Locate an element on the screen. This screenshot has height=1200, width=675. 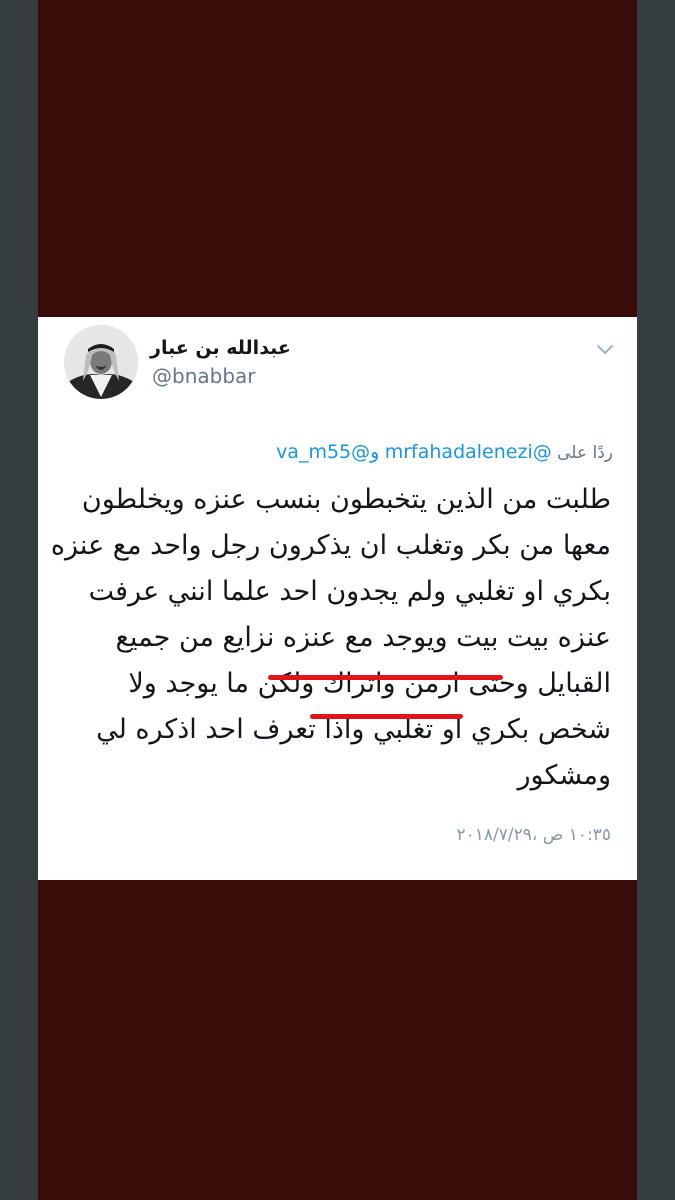
mention-link-2: @va_m55 is located at coordinates (323, 452).